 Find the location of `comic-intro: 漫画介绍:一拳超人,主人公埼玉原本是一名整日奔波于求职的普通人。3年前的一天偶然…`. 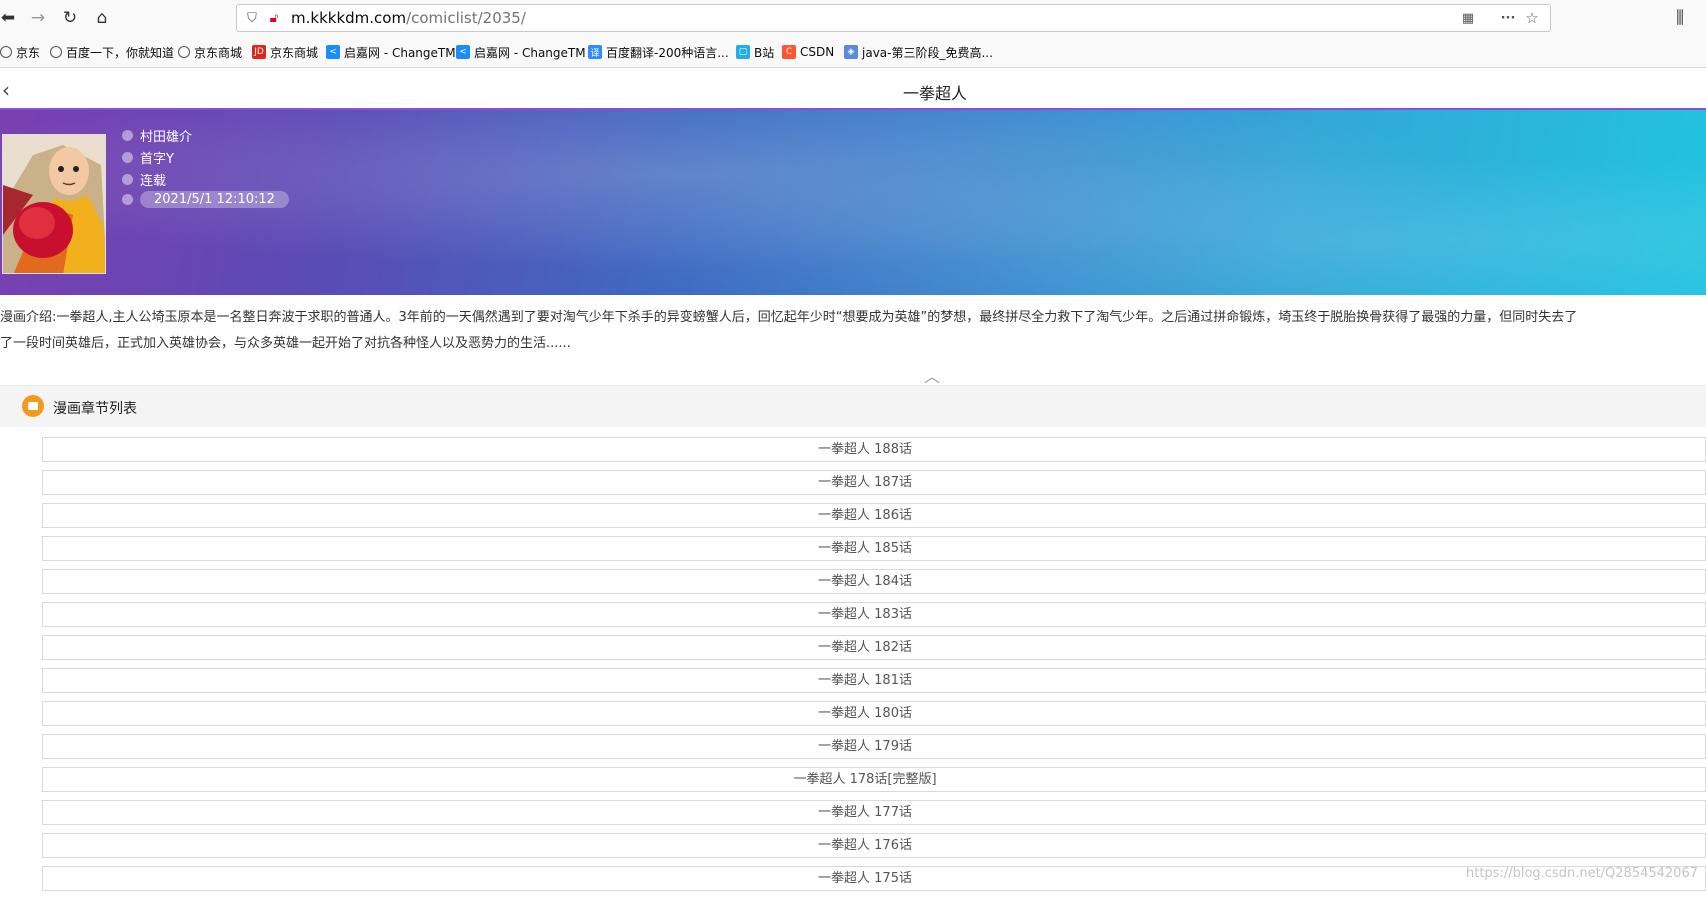

comic-intro: 漫画介绍:一拳超人,主人公埼玉原本是一名整日奔波于求职的普通人。3年前的一天偶然… is located at coordinates (853, 331).